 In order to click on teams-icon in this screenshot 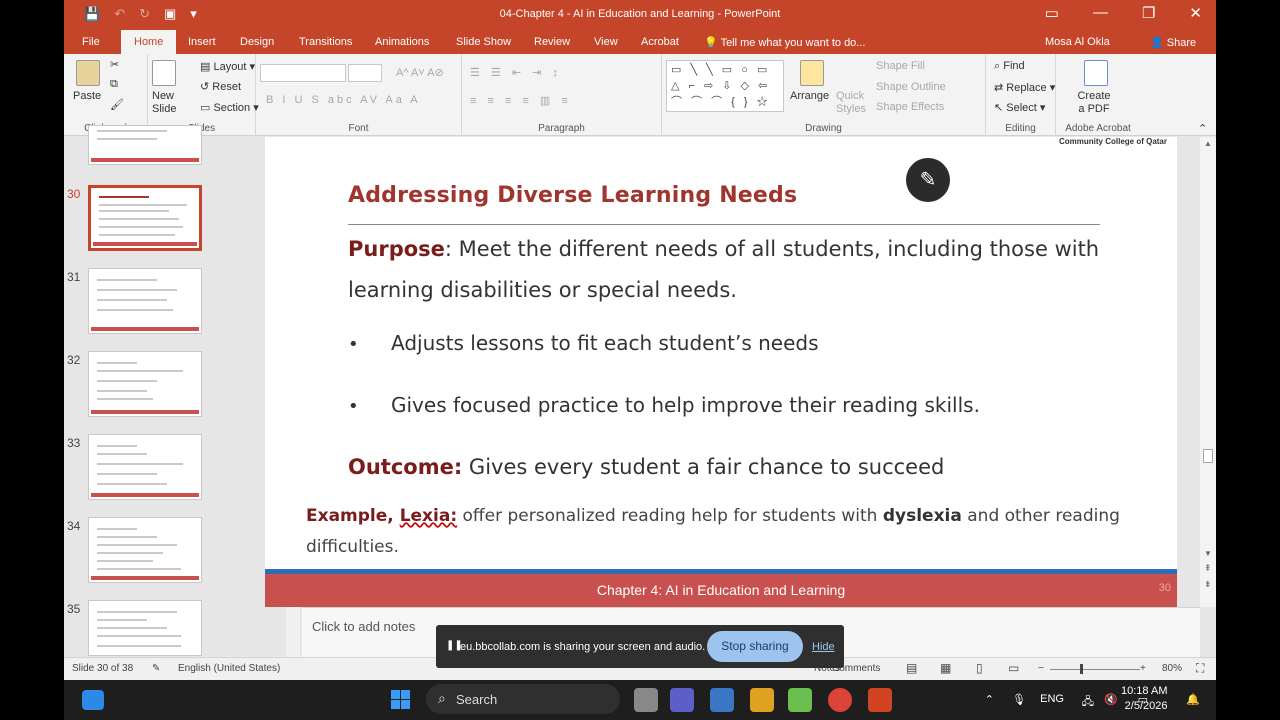, I will do `click(682, 700)`.